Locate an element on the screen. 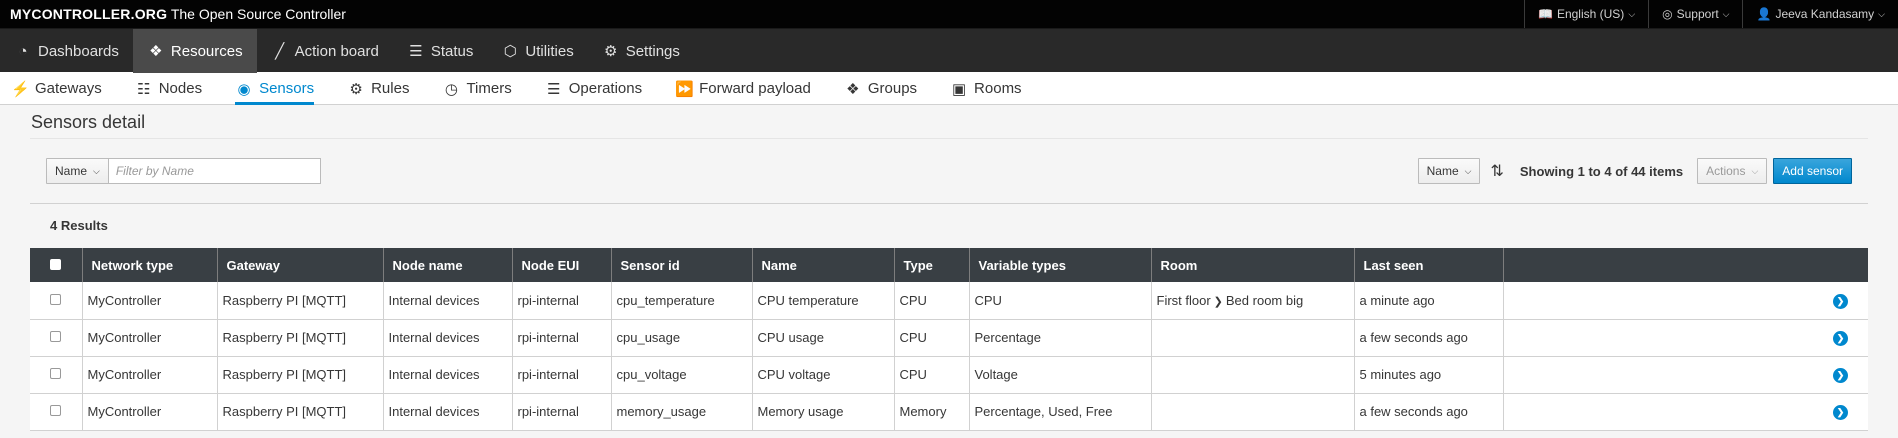 Image resolution: width=1898 pixels, height=438 pixels. col-sensor-id: Sensor id is located at coordinates (682, 265).